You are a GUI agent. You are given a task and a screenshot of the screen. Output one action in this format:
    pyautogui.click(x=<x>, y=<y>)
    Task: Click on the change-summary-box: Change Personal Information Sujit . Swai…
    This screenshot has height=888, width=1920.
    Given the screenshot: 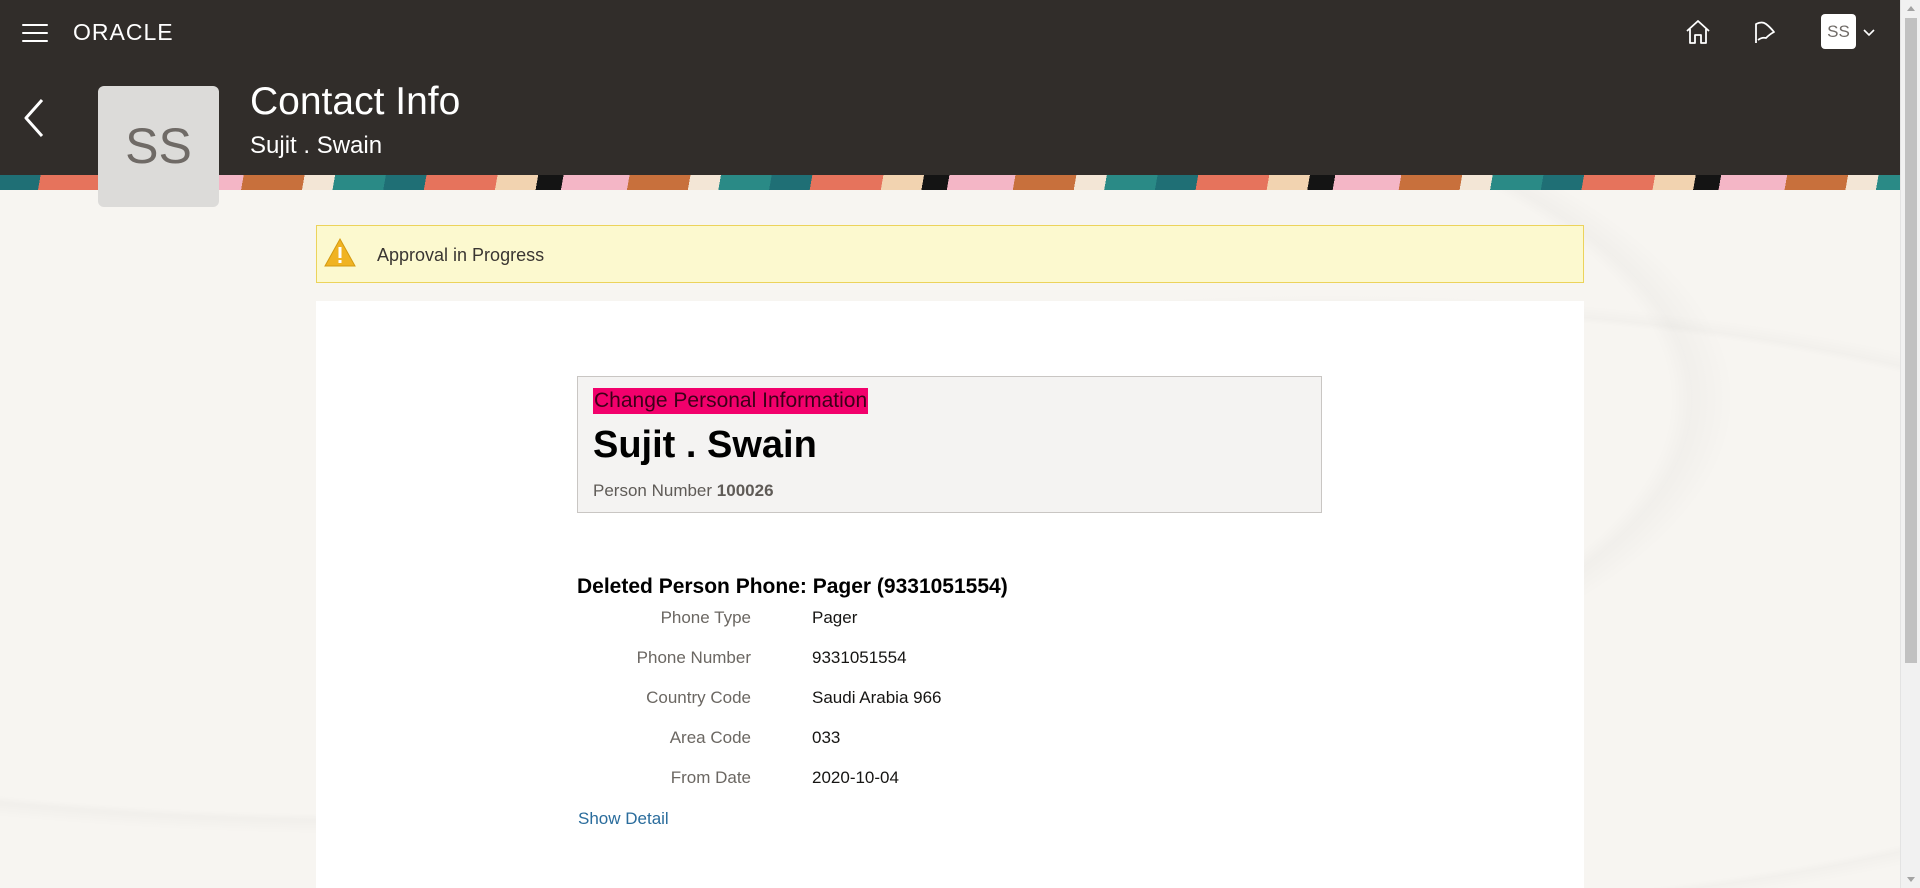 What is the action you would take?
    pyautogui.click(x=949, y=444)
    